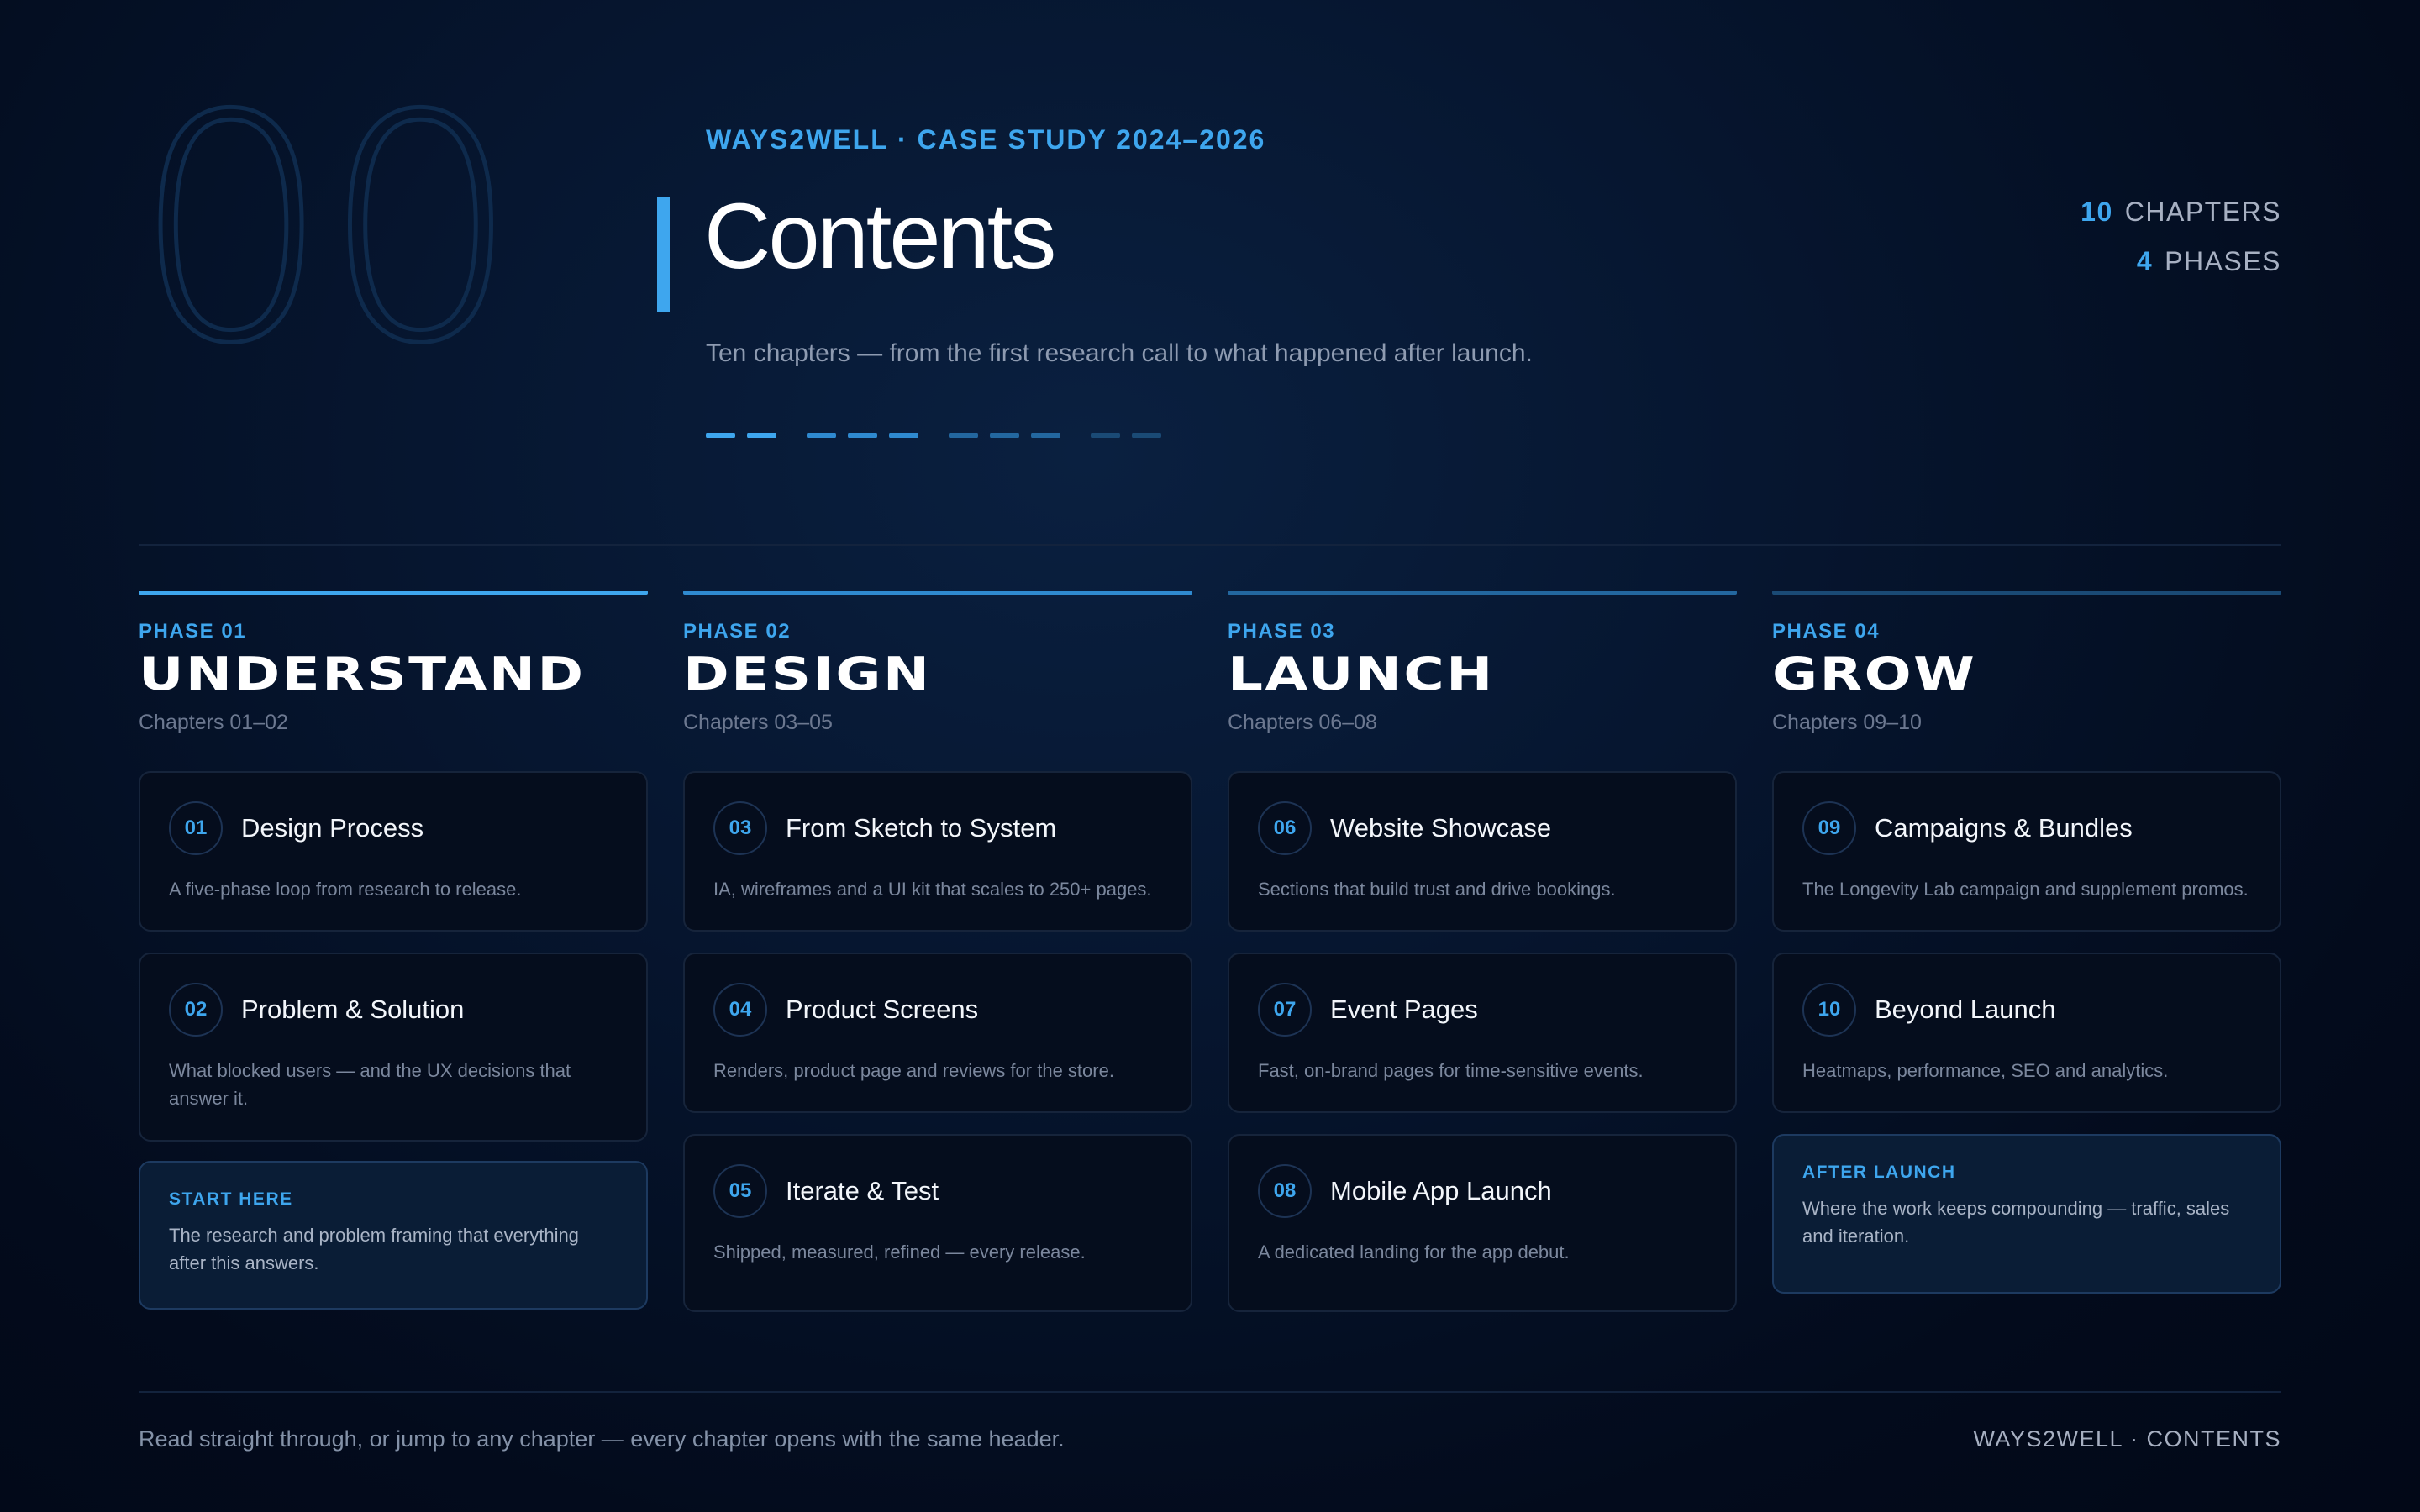 The width and height of the screenshot is (2420, 1512). Describe the element at coordinates (1210, 1392) in the screenshot. I see `footer-divider` at that location.